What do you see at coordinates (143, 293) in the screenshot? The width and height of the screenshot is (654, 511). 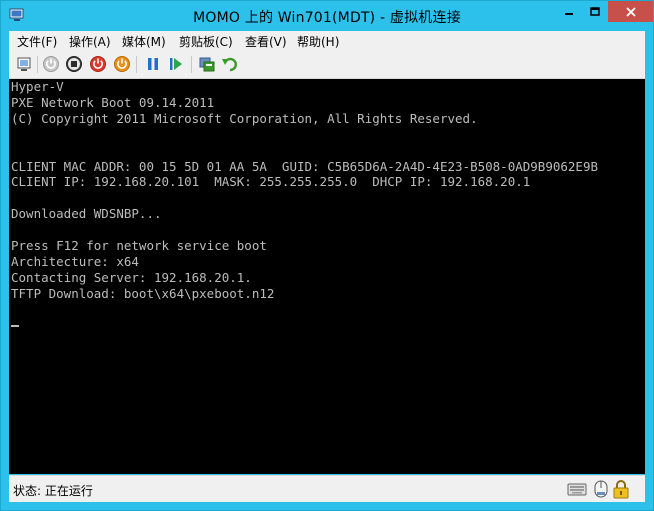 I see `console-line: TFTP Download: boot\x64\pxeboot.n12` at bounding box center [143, 293].